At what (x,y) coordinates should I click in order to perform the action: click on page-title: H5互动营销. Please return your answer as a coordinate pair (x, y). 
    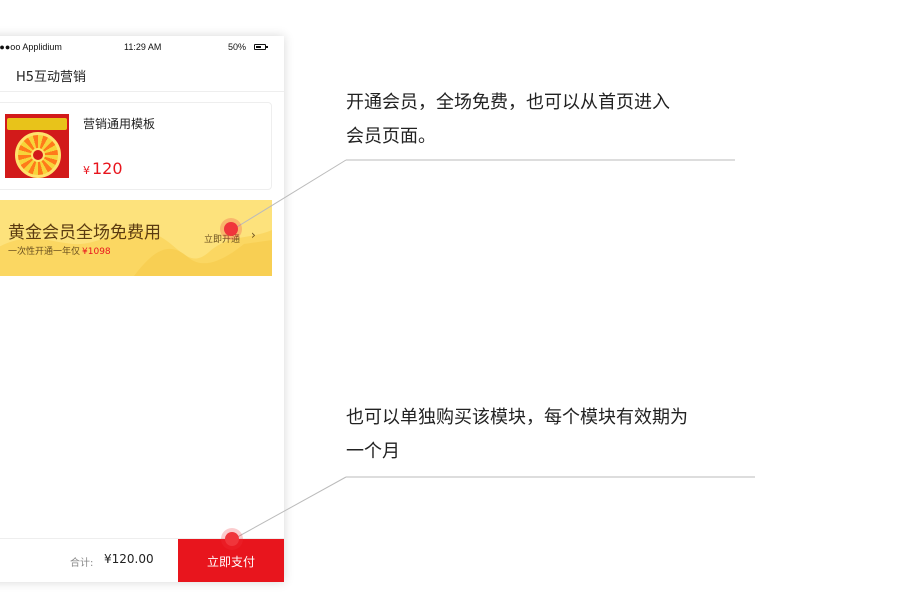
    Looking at the image, I should click on (51, 77).